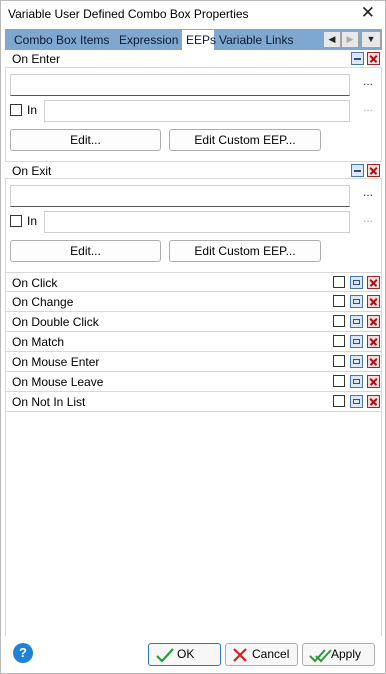  I want to click on tab-scroll-right-icon: ▶, so click(350, 39).